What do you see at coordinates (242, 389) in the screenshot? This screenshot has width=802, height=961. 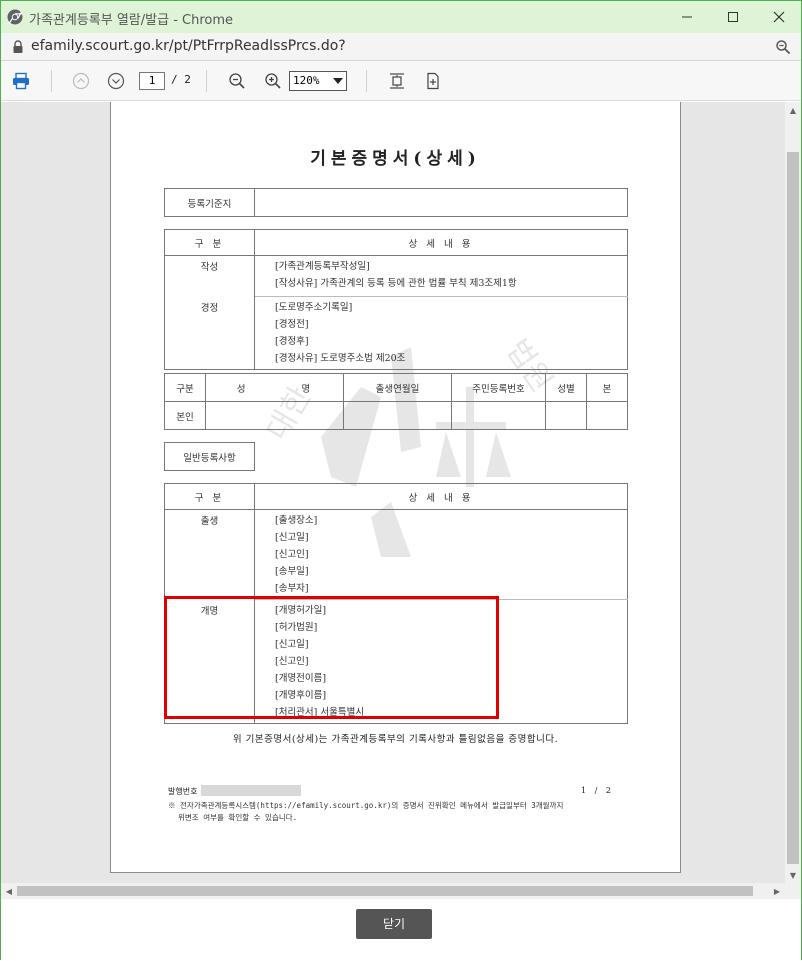 I see `col-header-surname: 성` at bounding box center [242, 389].